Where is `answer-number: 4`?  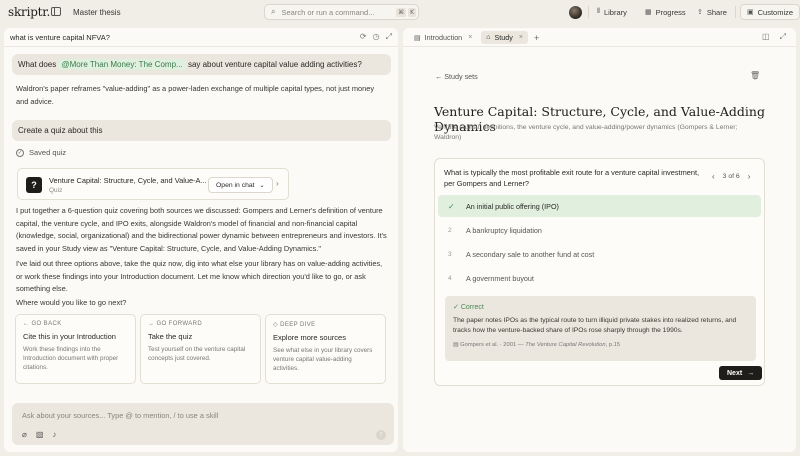 answer-number: 4 is located at coordinates (450, 278).